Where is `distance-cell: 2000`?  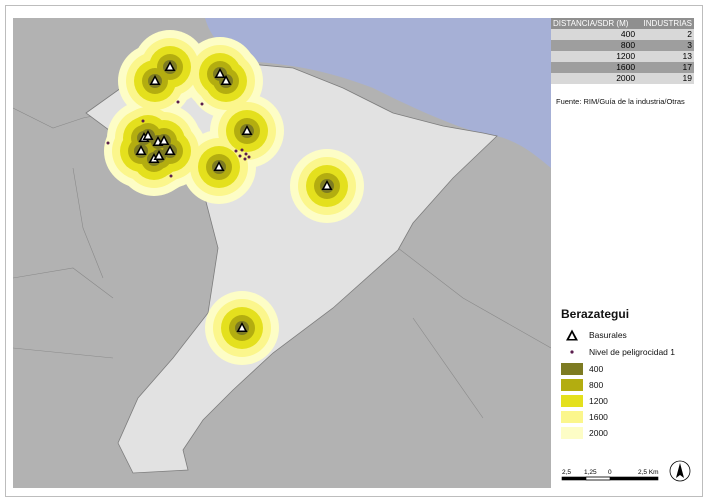 distance-cell: 2000 is located at coordinates (594, 78).